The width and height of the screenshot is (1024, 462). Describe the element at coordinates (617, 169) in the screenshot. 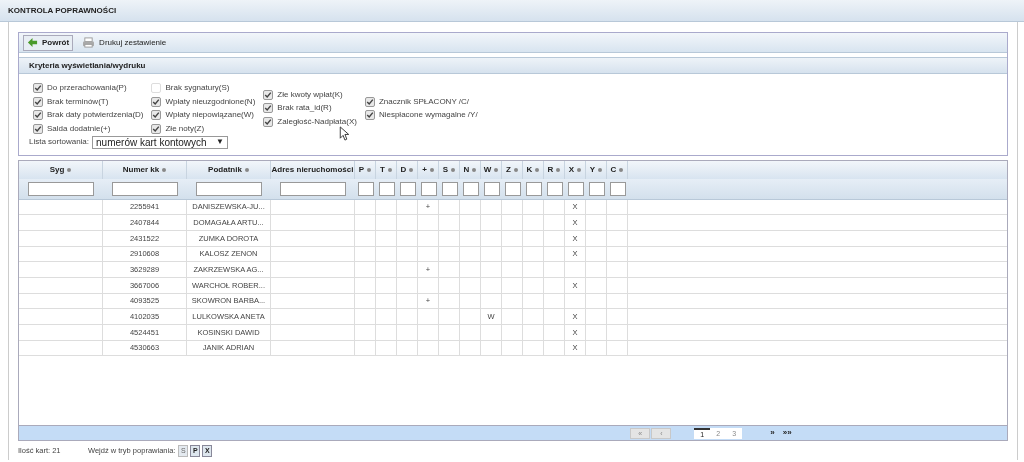

I see `column-header: C` at that location.